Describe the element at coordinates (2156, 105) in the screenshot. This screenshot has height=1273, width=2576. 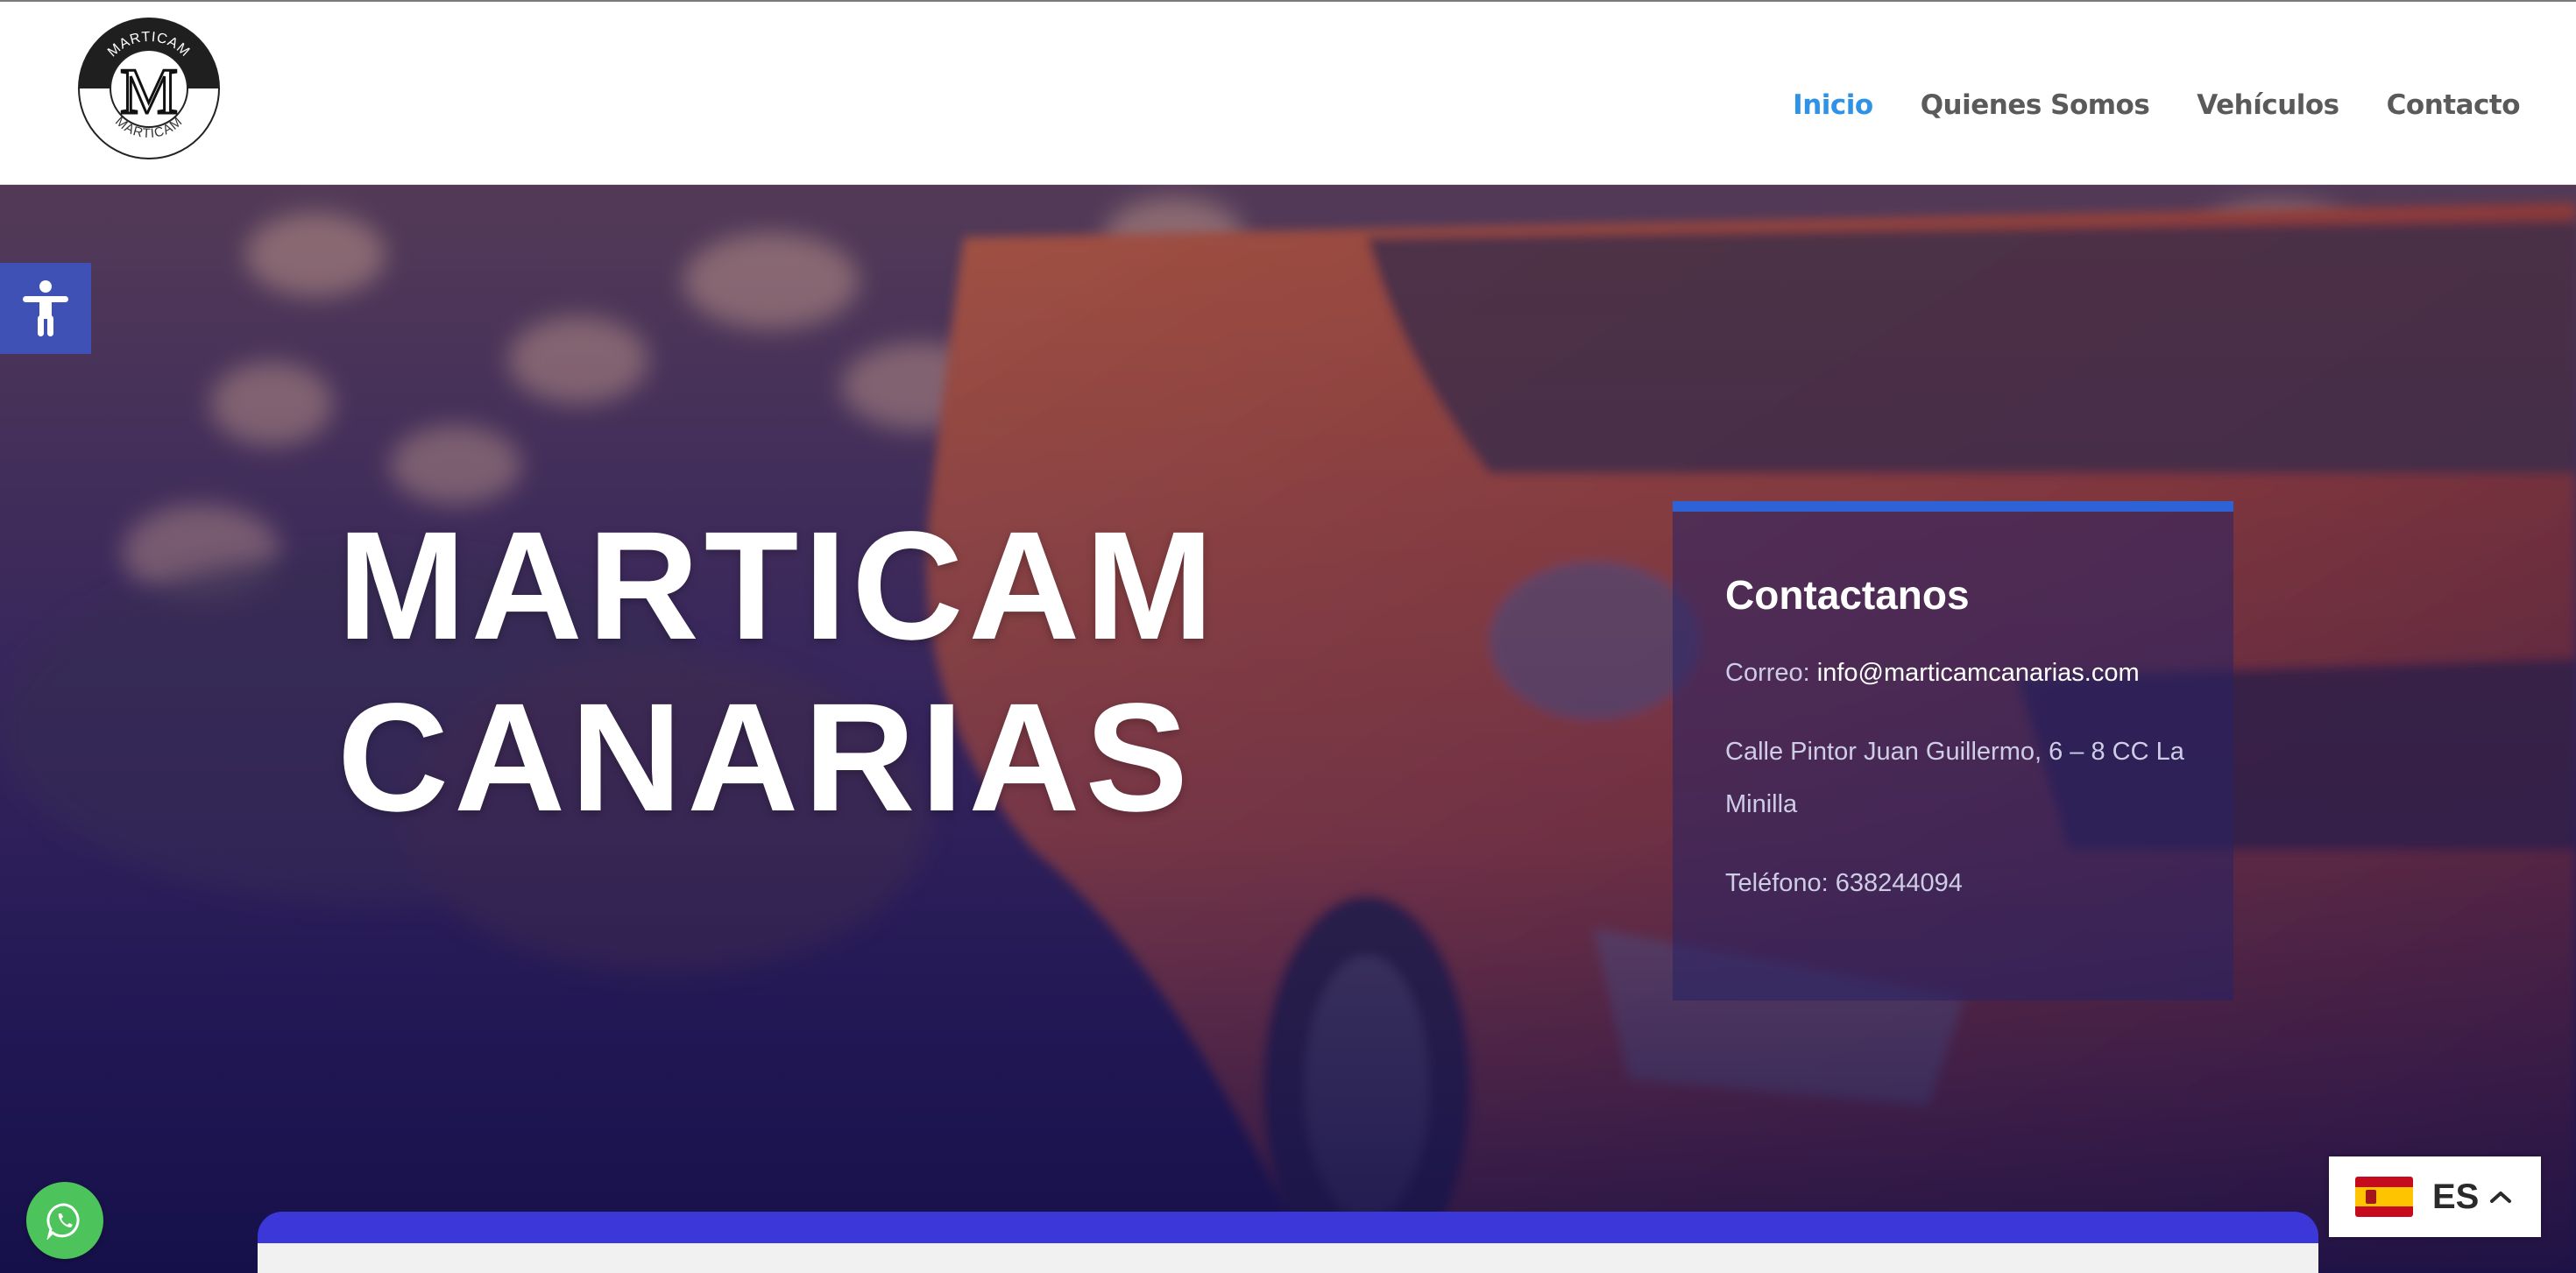
I see `main-nav: Inicio Quienes Somos Vehículos Contacto` at that location.